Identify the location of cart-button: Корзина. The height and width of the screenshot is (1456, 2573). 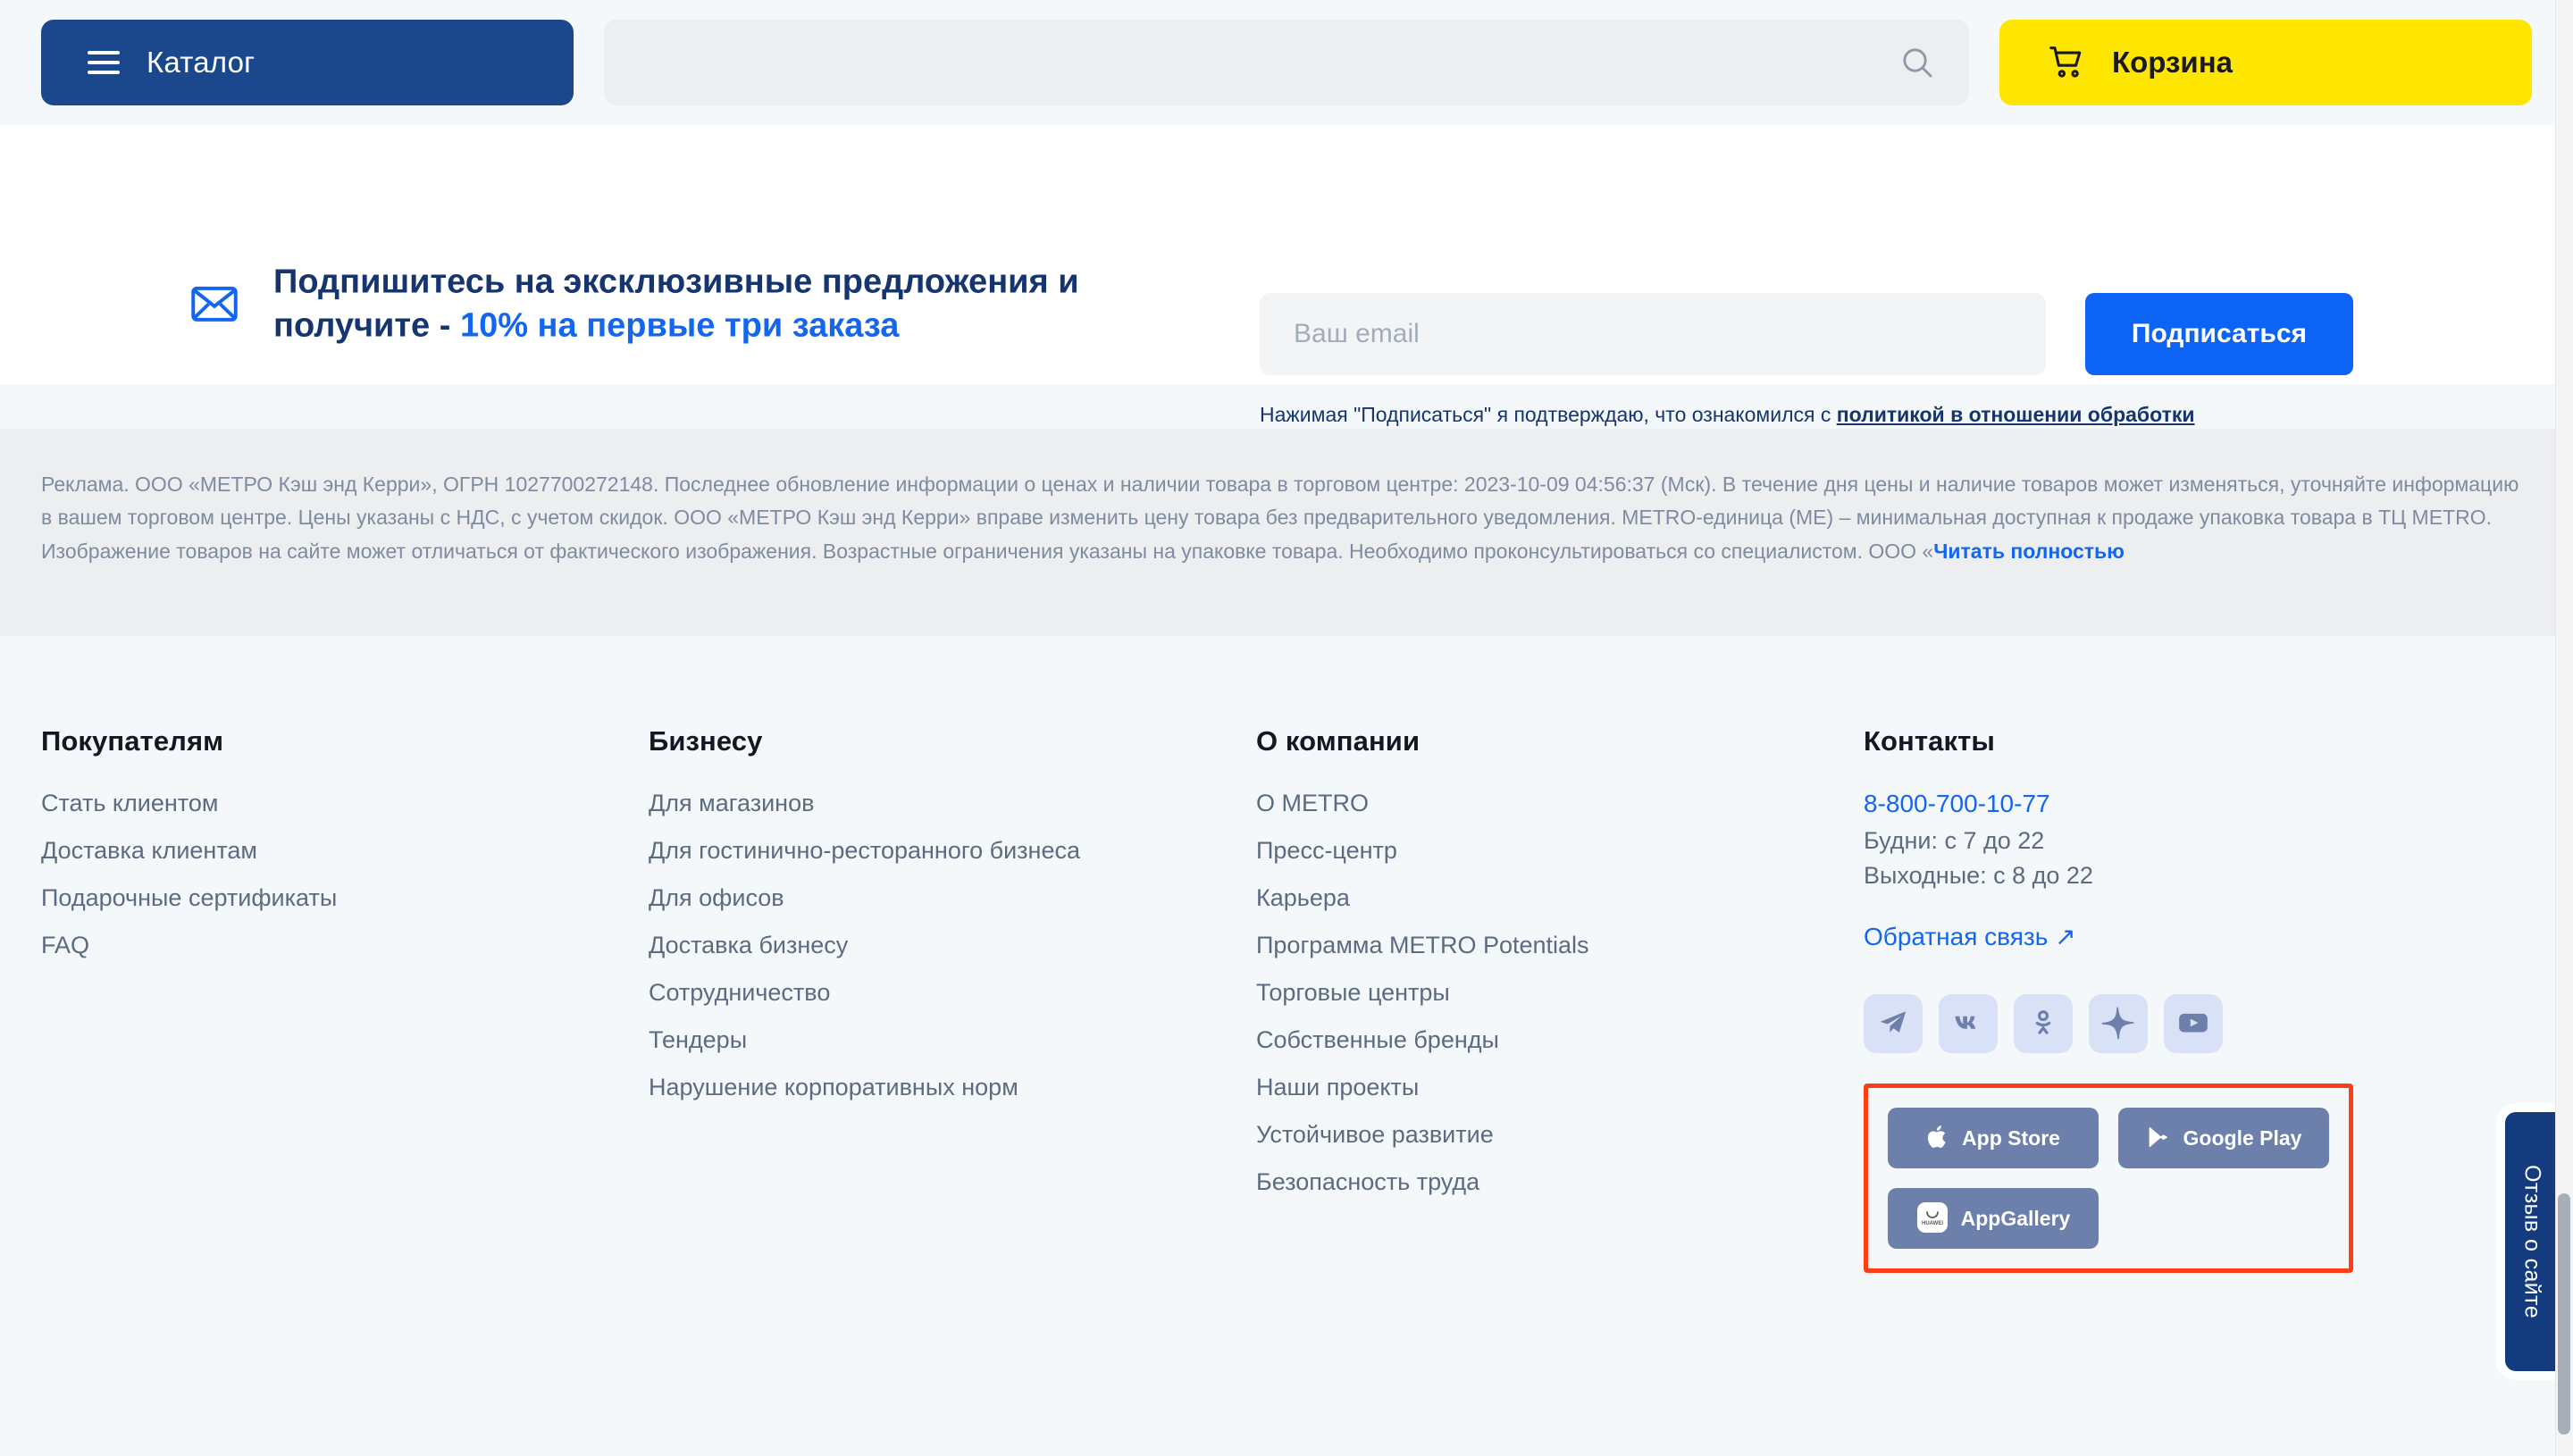
(2265, 62).